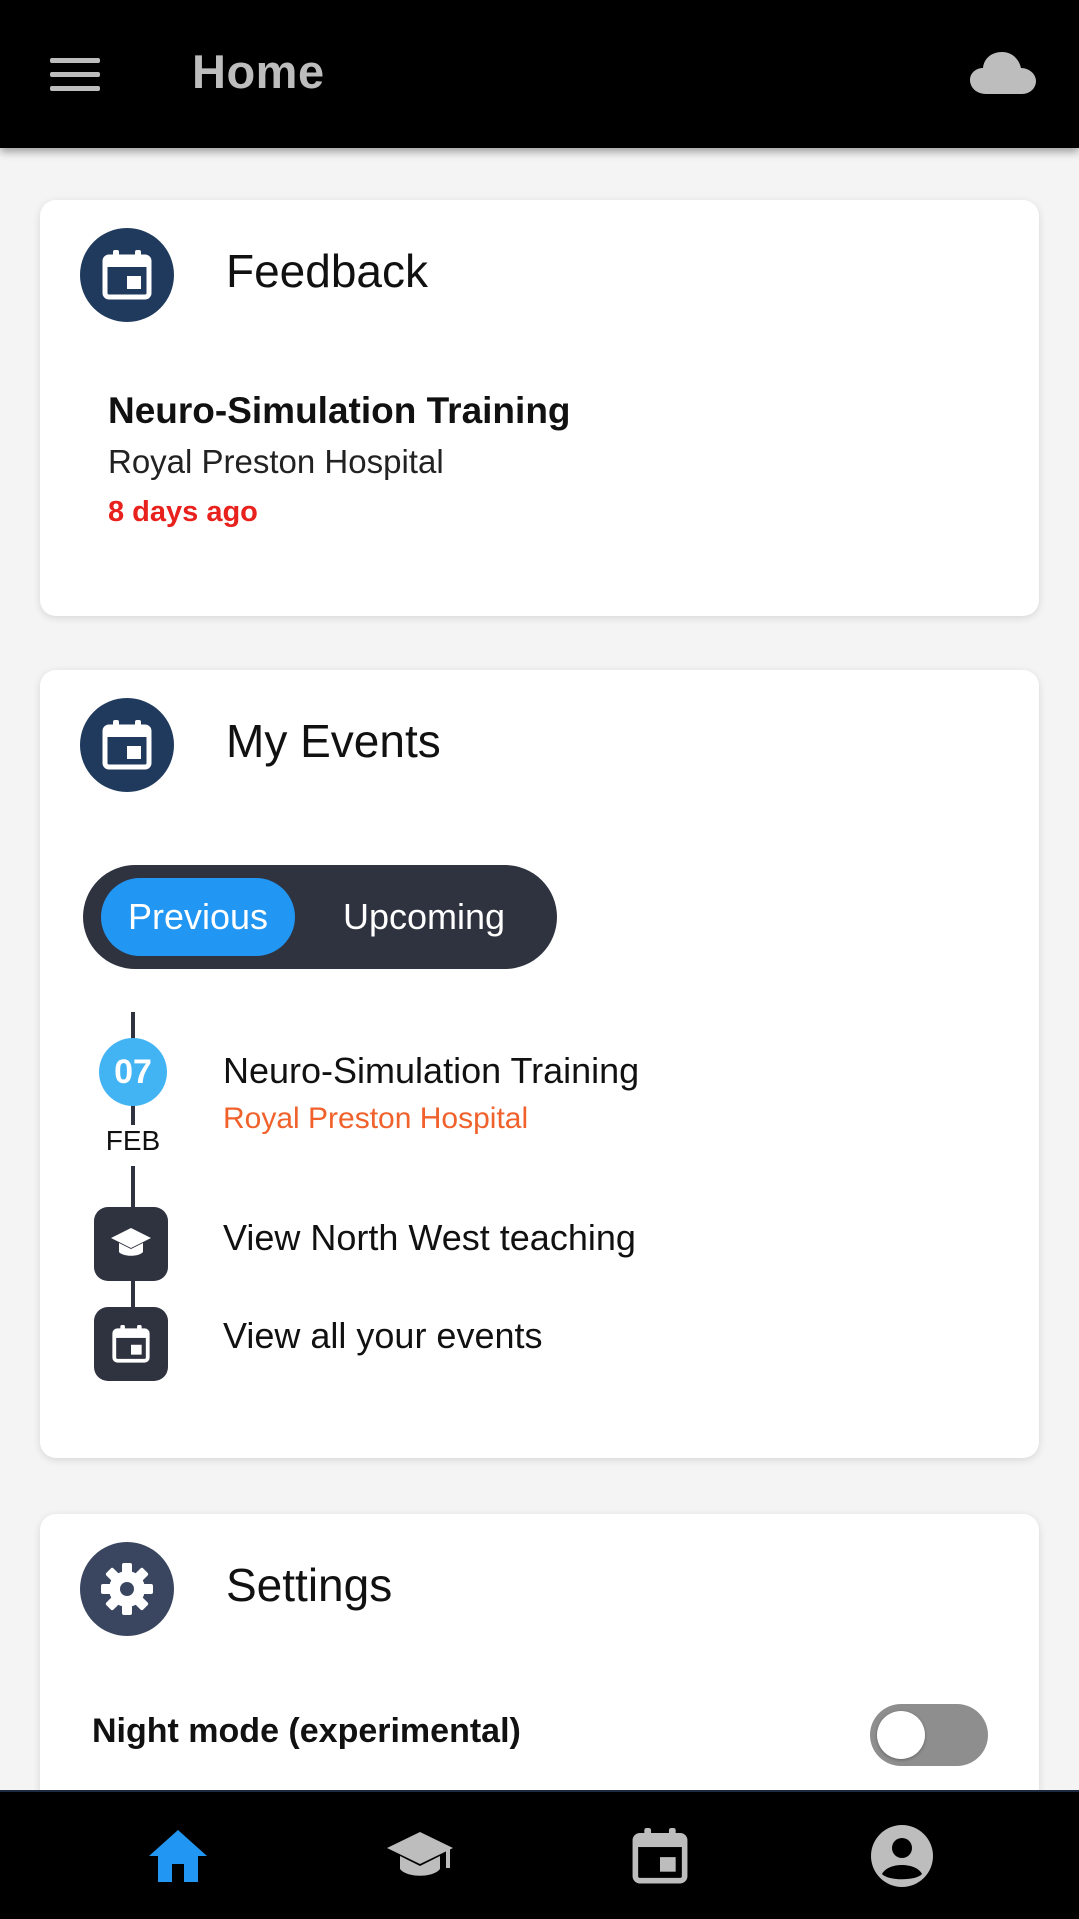 The width and height of the screenshot is (1079, 1919). Describe the element at coordinates (431, 1071) in the screenshot. I see `event-title: Neuro-Simulation Training` at that location.